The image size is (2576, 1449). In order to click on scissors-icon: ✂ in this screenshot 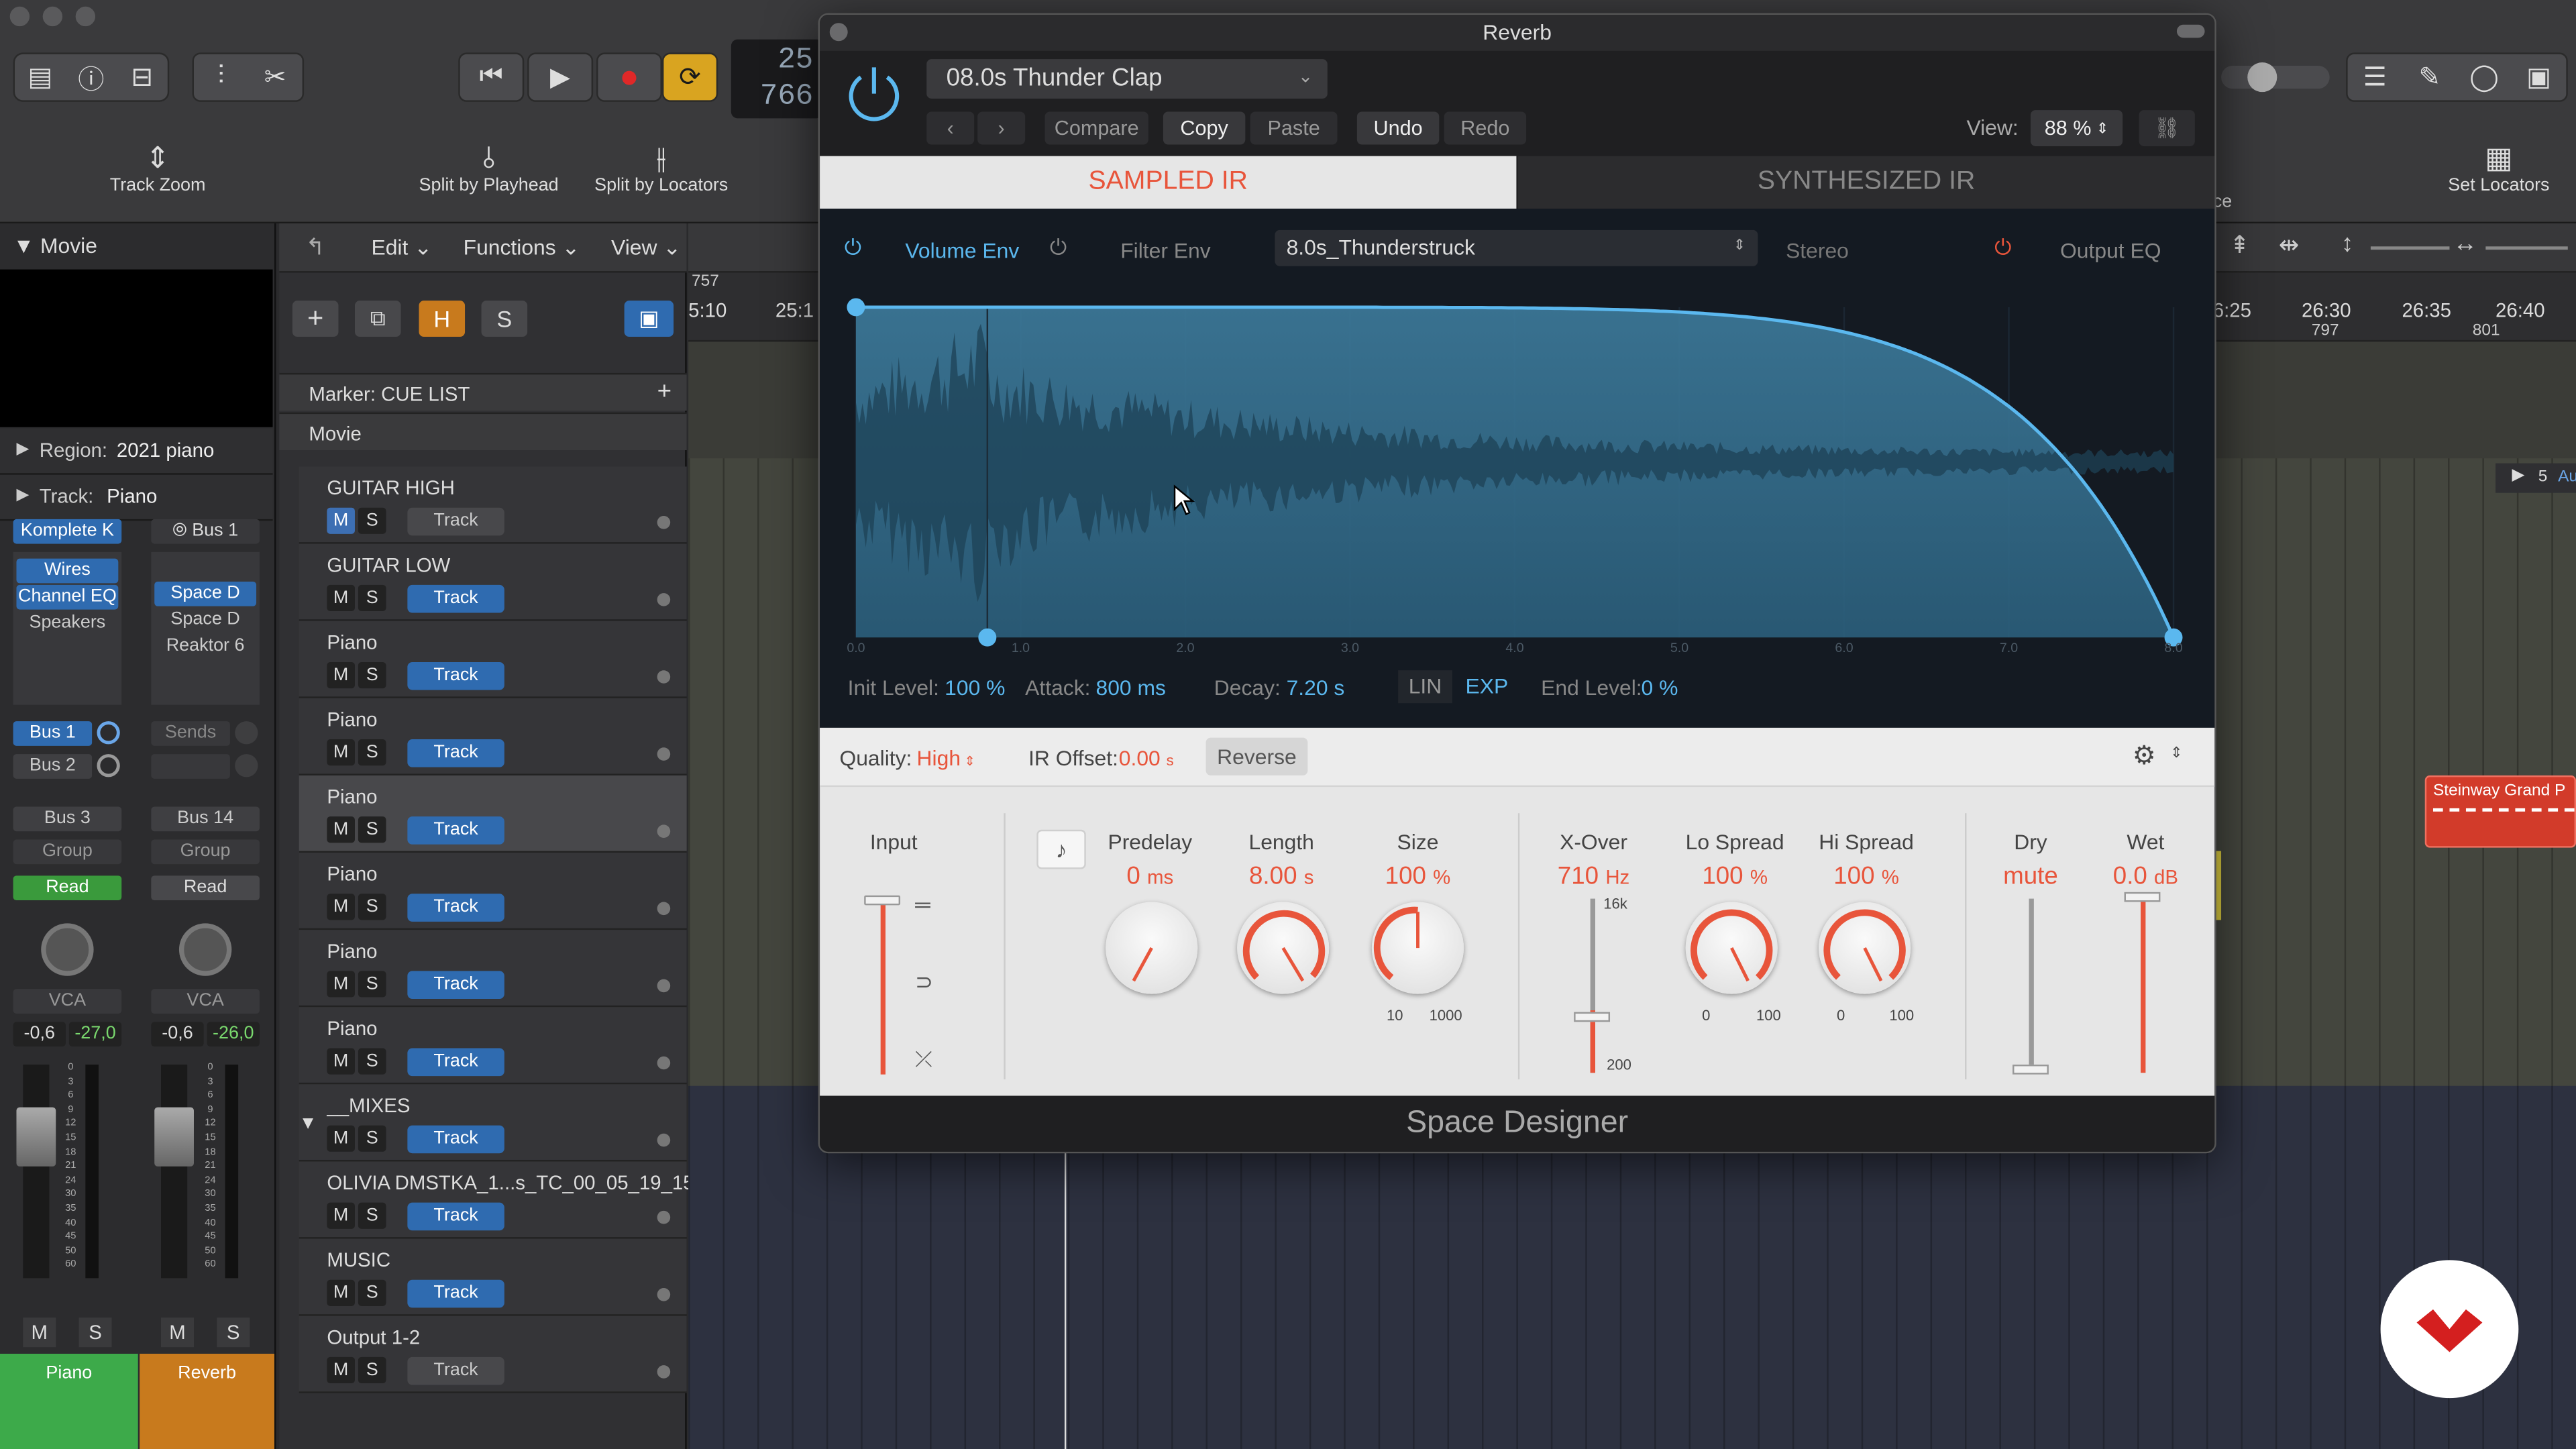, I will do `click(275, 77)`.